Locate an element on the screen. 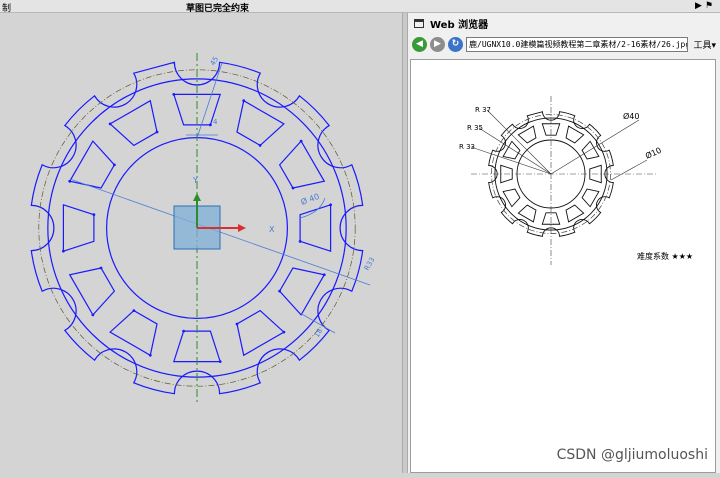 The image size is (720, 478). browser-titlebar: Web 浏览器 is located at coordinates (564, 23).